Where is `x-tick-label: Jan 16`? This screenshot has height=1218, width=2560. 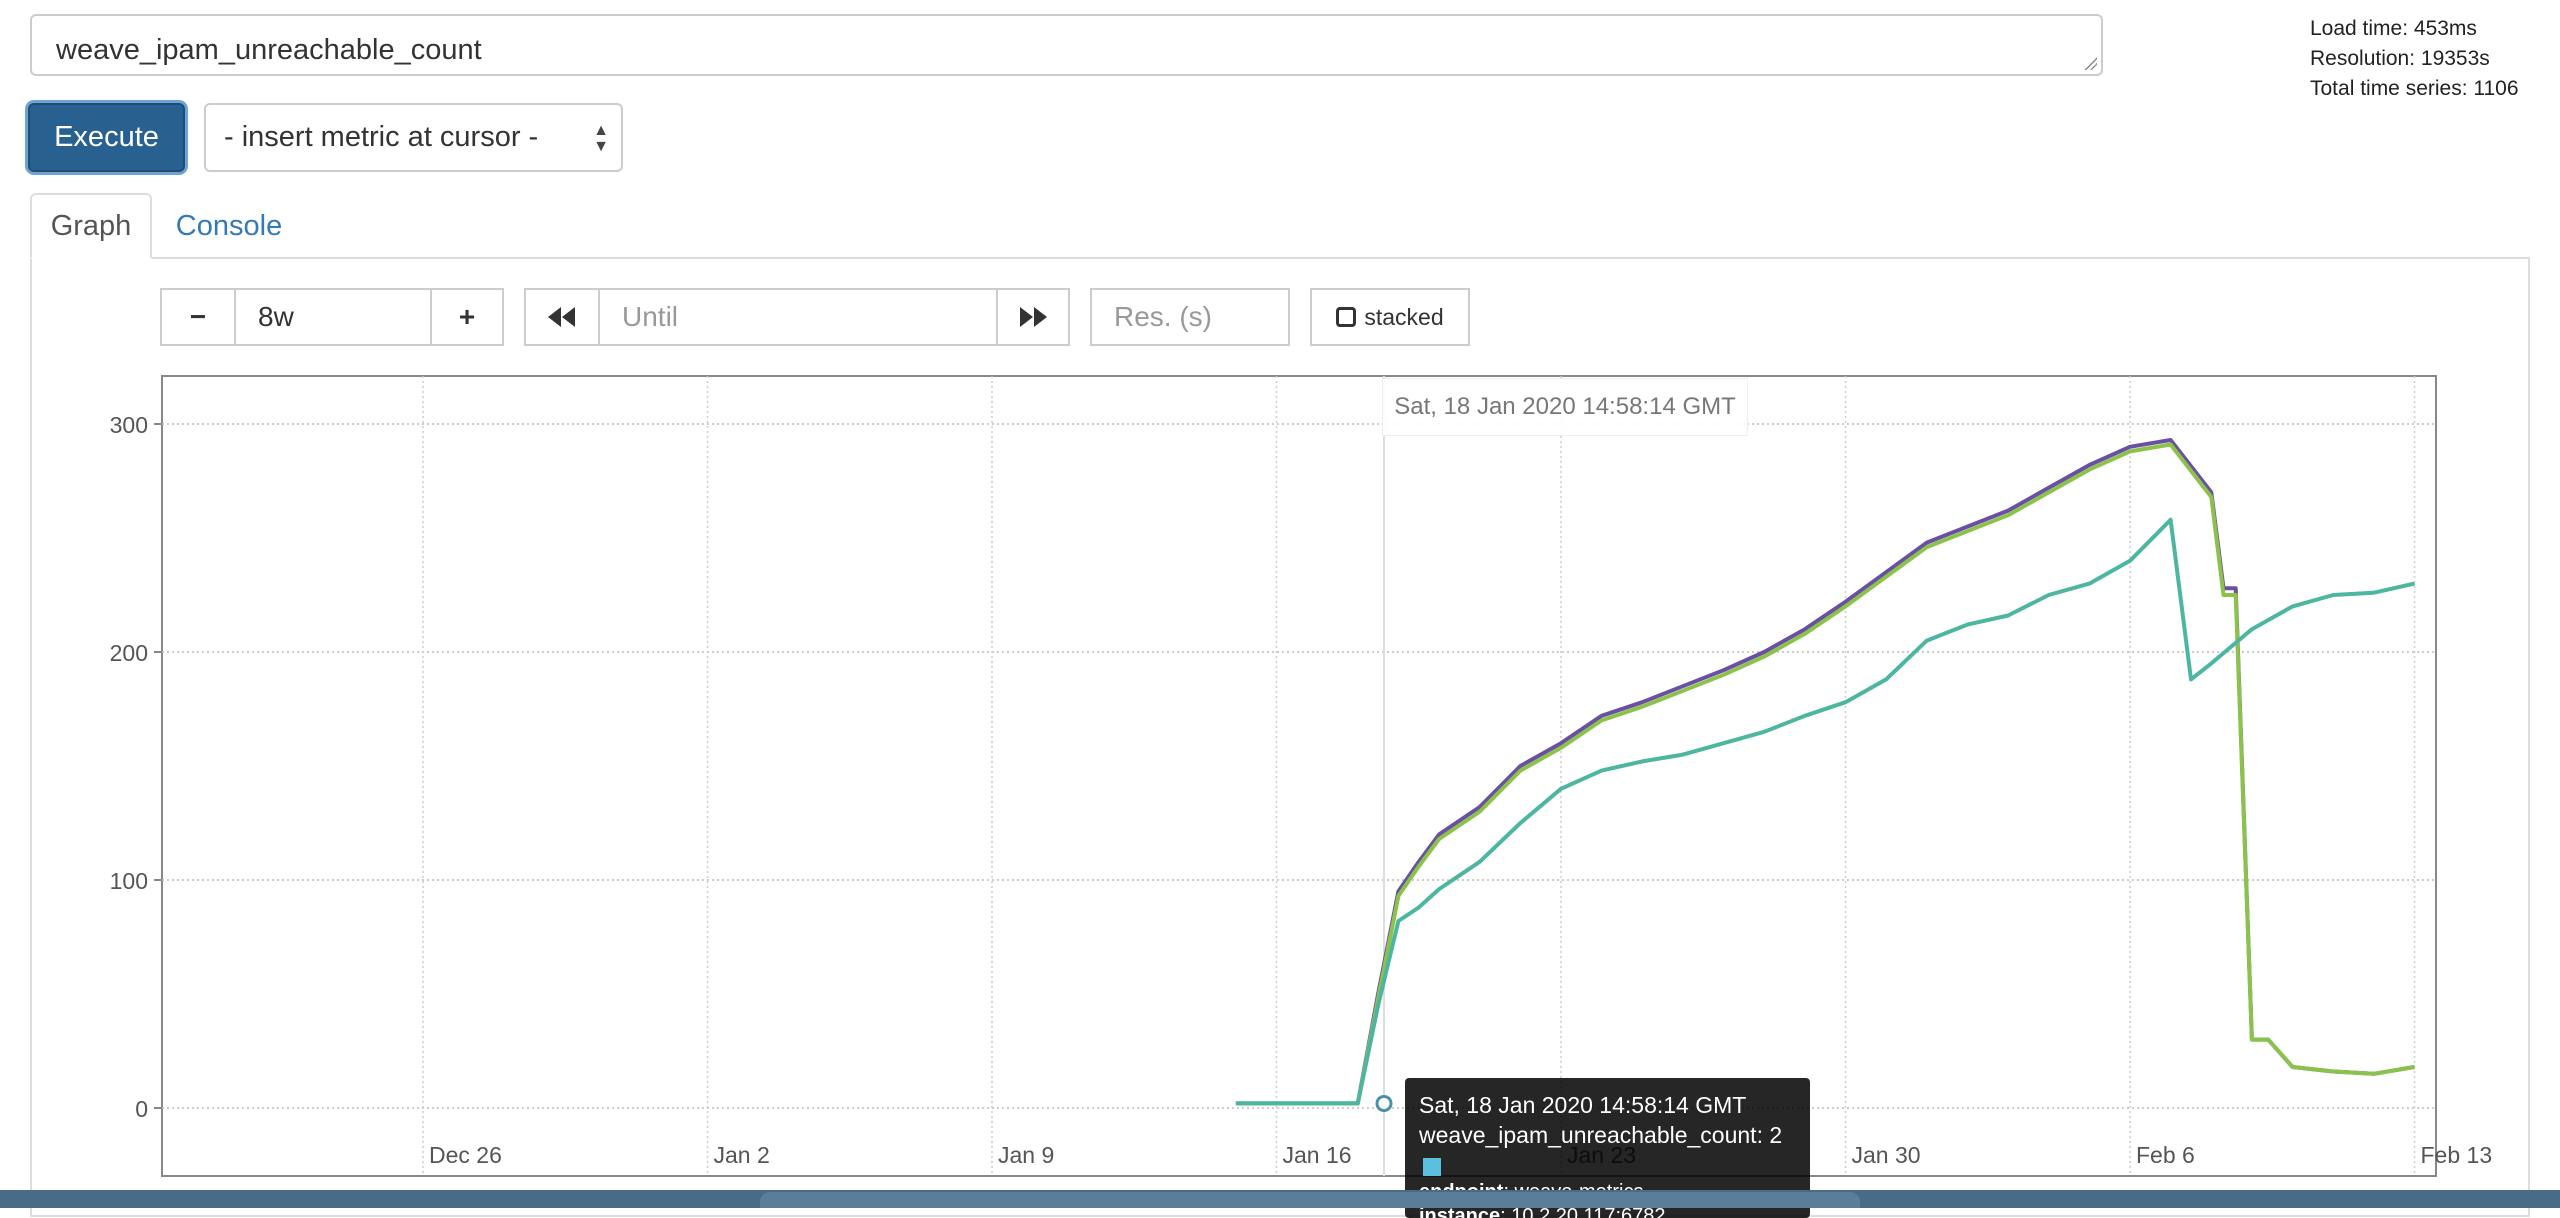
x-tick-label: Jan 16 is located at coordinates (1317, 1155).